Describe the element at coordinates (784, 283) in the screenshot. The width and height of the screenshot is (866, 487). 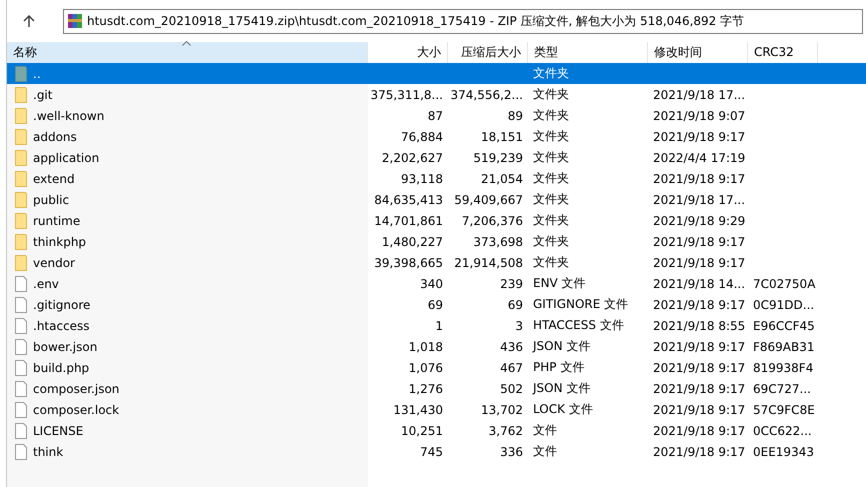
I see `crc-cell: 7C02750A` at that location.